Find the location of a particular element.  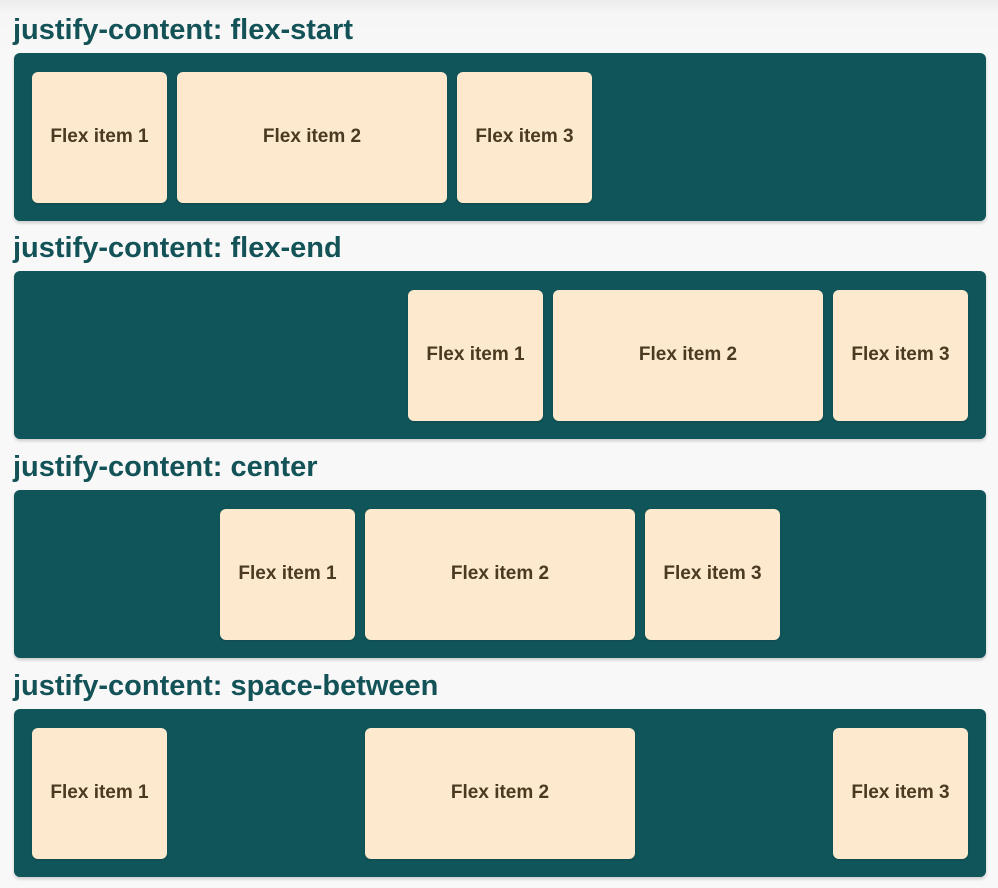

section-heading: justify-content: center is located at coordinates (165, 467).